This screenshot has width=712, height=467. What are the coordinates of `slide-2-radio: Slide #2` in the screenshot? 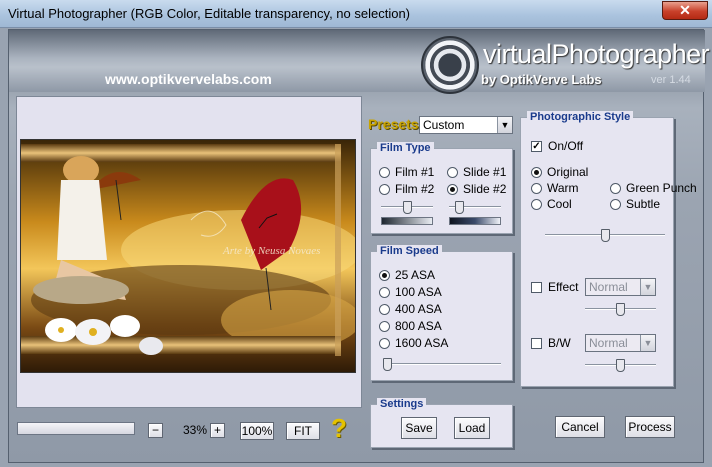 It's located at (476, 189).